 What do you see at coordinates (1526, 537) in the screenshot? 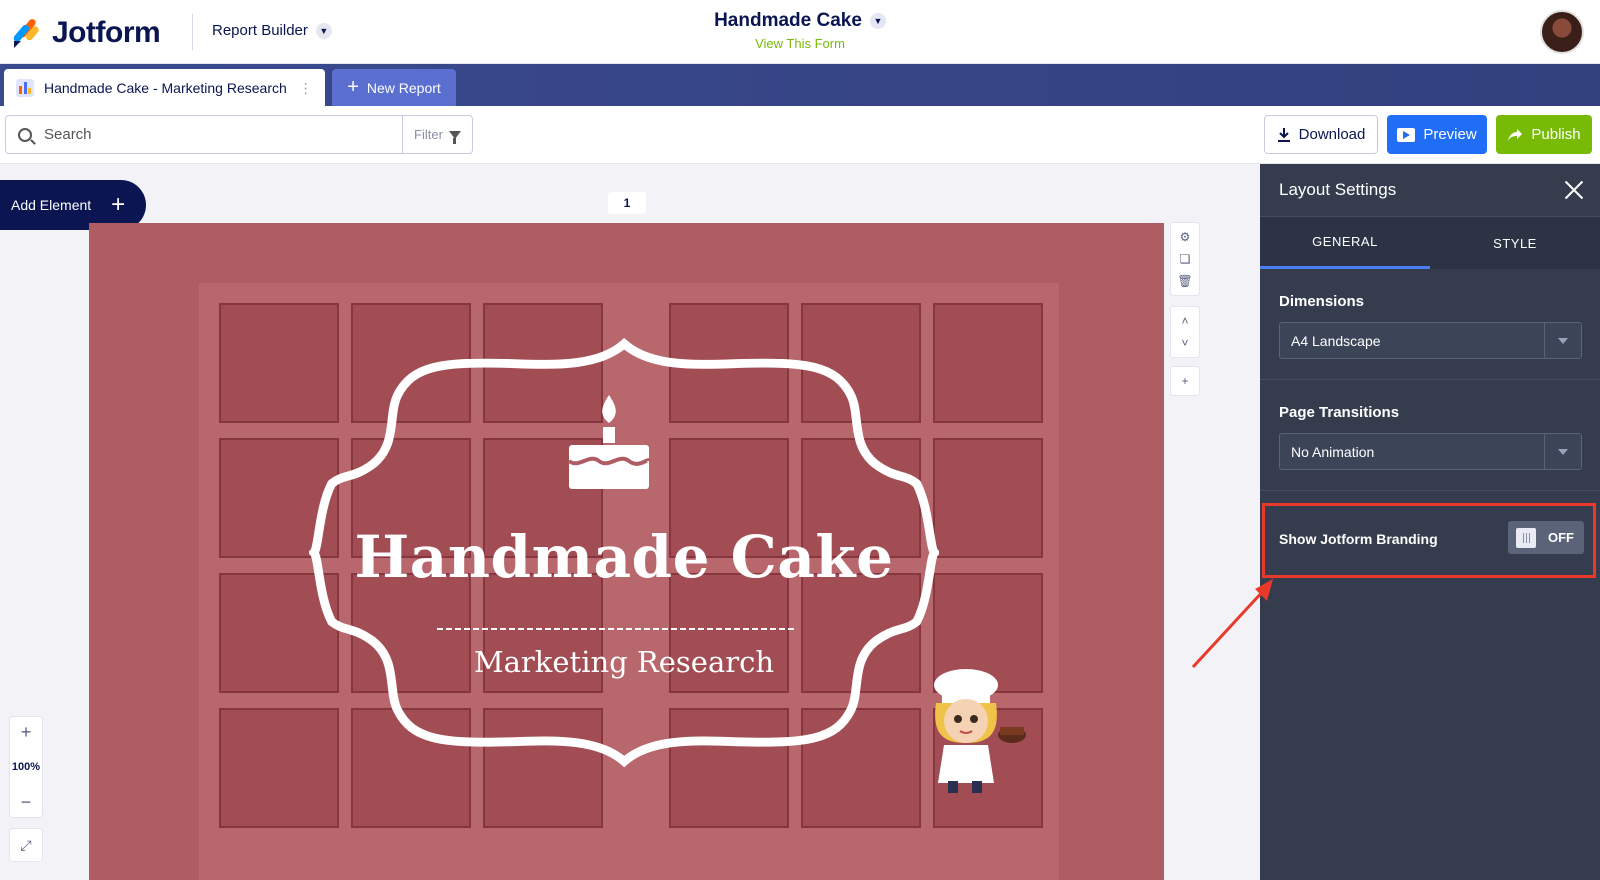
I see `toggle-knob` at bounding box center [1526, 537].